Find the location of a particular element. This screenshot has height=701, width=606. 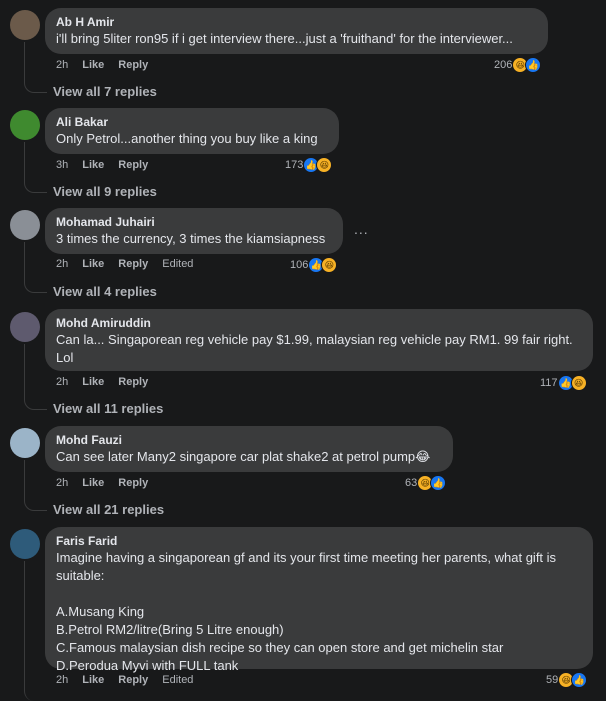

reaction-summary: 106 👍 😆 is located at coordinates (314, 265).